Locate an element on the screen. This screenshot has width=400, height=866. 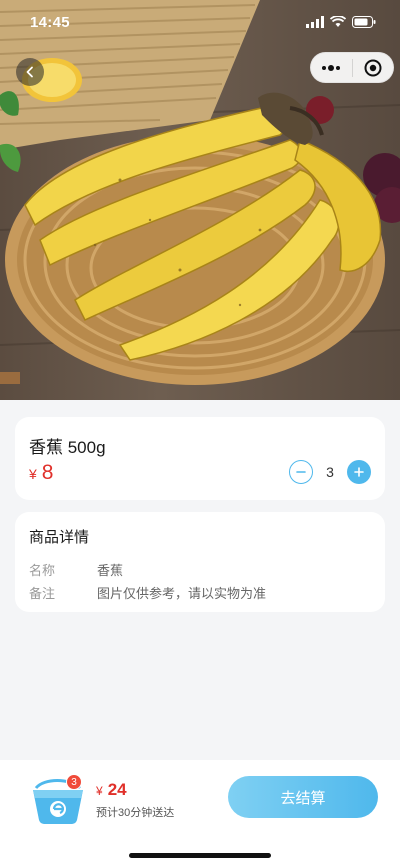
close-miniprogram-button is located at coordinates (373, 67).